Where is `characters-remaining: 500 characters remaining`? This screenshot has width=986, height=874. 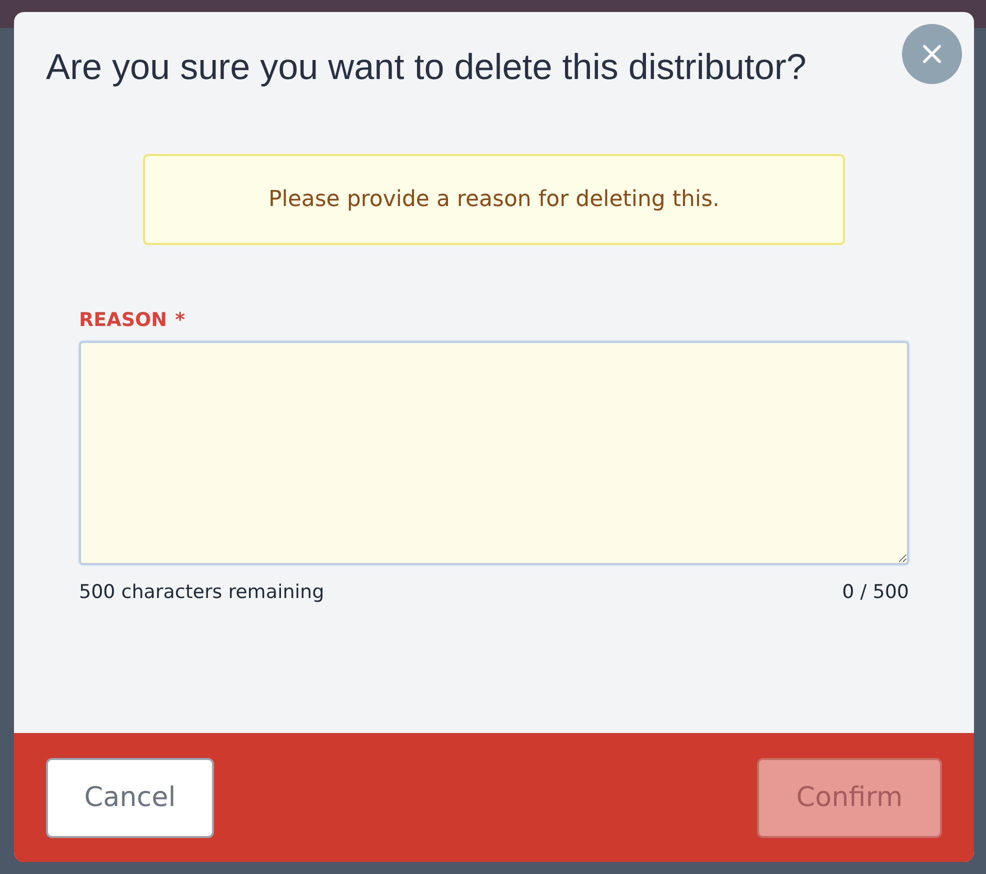 characters-remaining: 500 characters remaining is located at coordinates (201, 592).